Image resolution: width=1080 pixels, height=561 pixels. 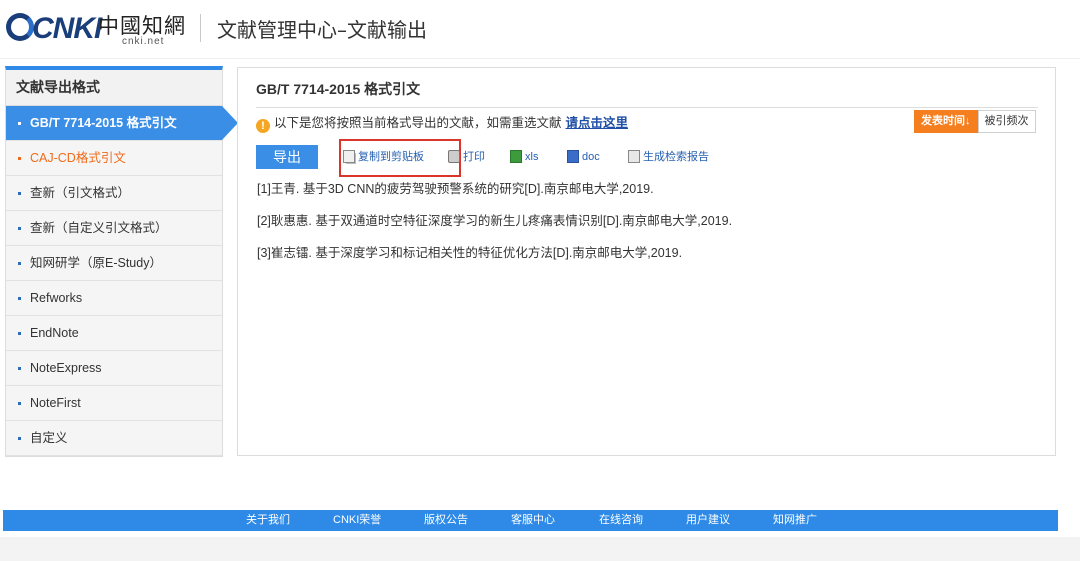 What do you see at coordinates (263, 126) in the screenshot?
I see `warning-icon: !` at bounding box center [263, 126].